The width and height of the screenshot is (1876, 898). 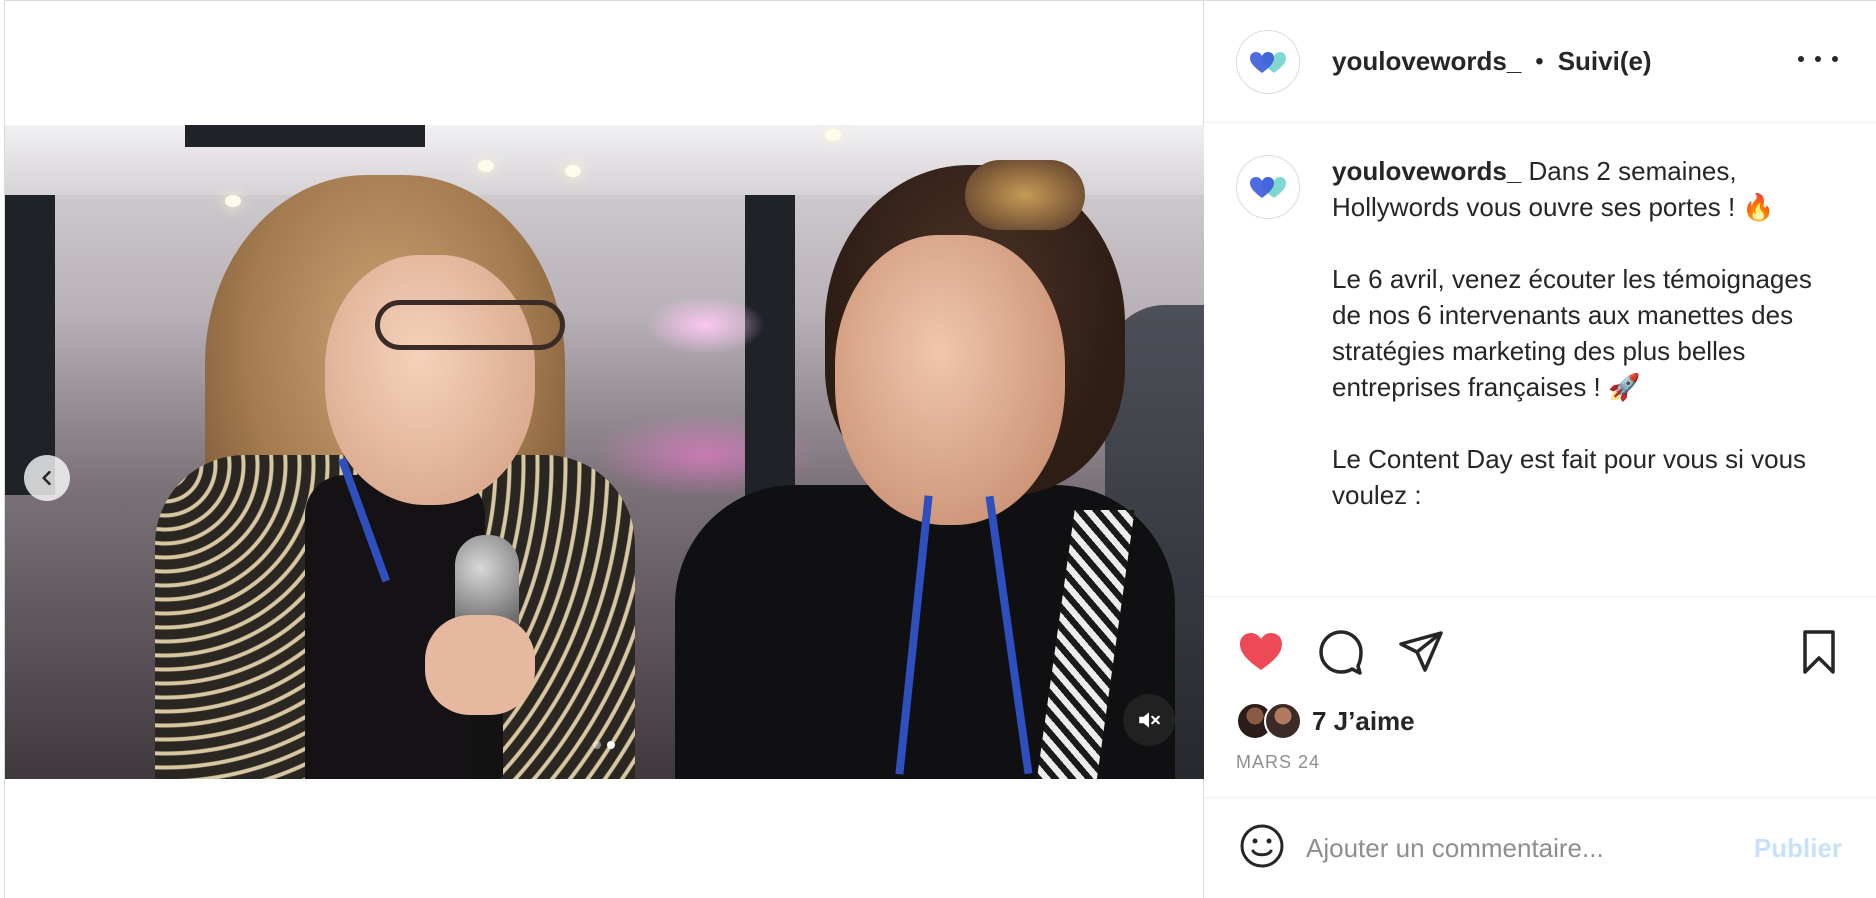 I want to click on save-button, so click(x=1819, y=652).